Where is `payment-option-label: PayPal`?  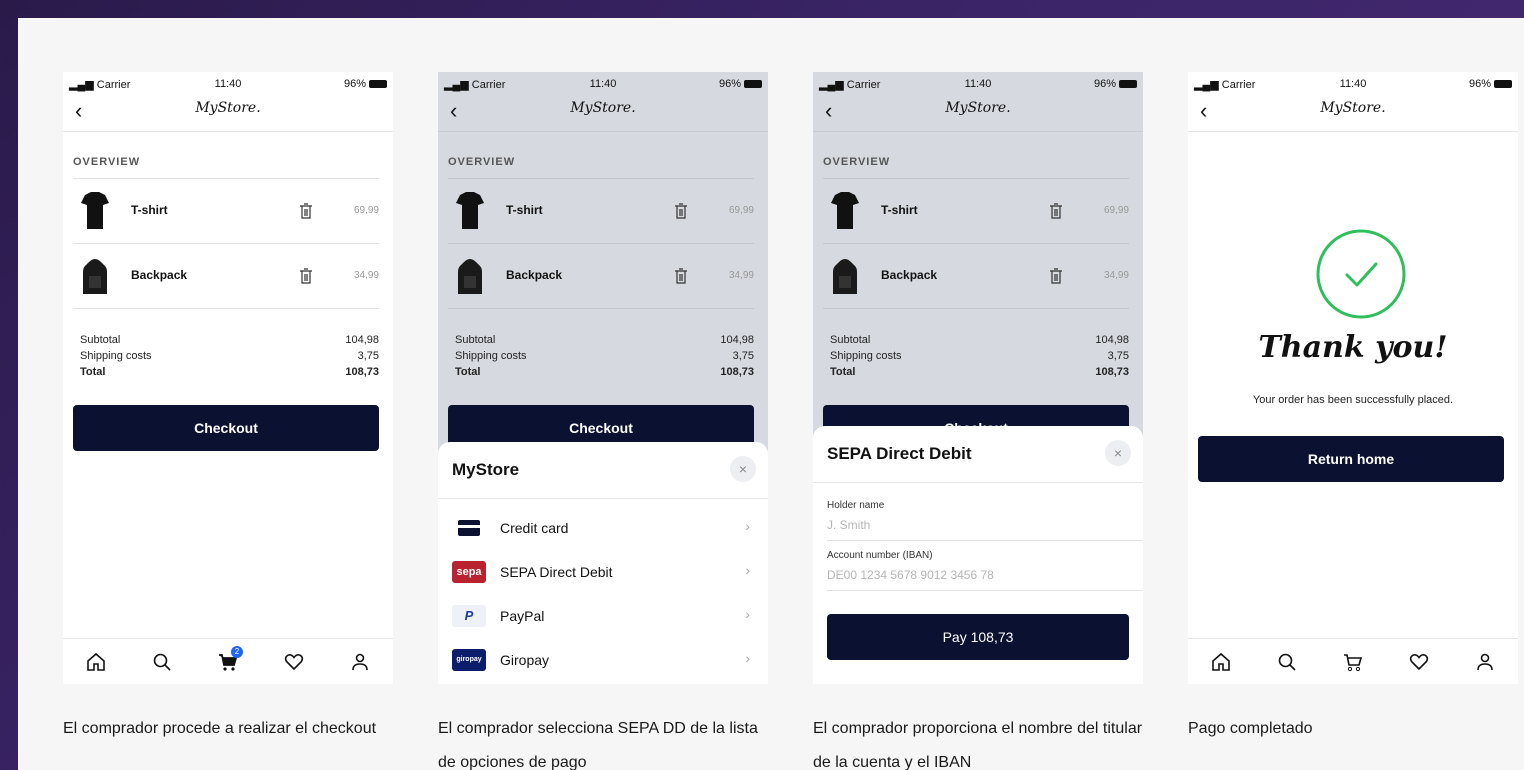
payment-option-label: PayPal is located at coordinates (522, 616).